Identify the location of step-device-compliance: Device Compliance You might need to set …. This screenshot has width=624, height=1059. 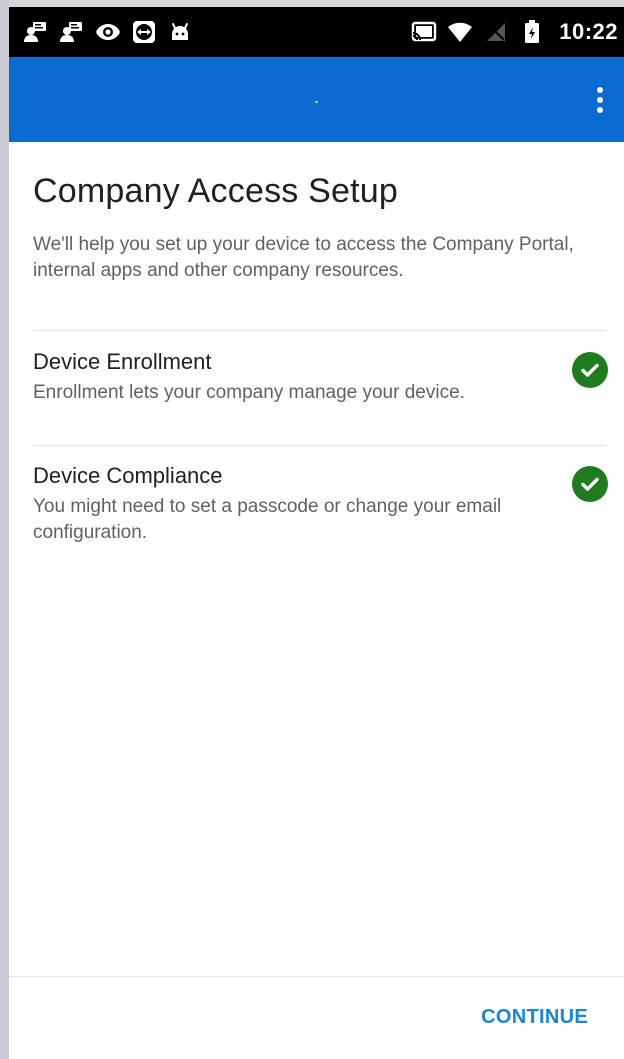
(320, 504).